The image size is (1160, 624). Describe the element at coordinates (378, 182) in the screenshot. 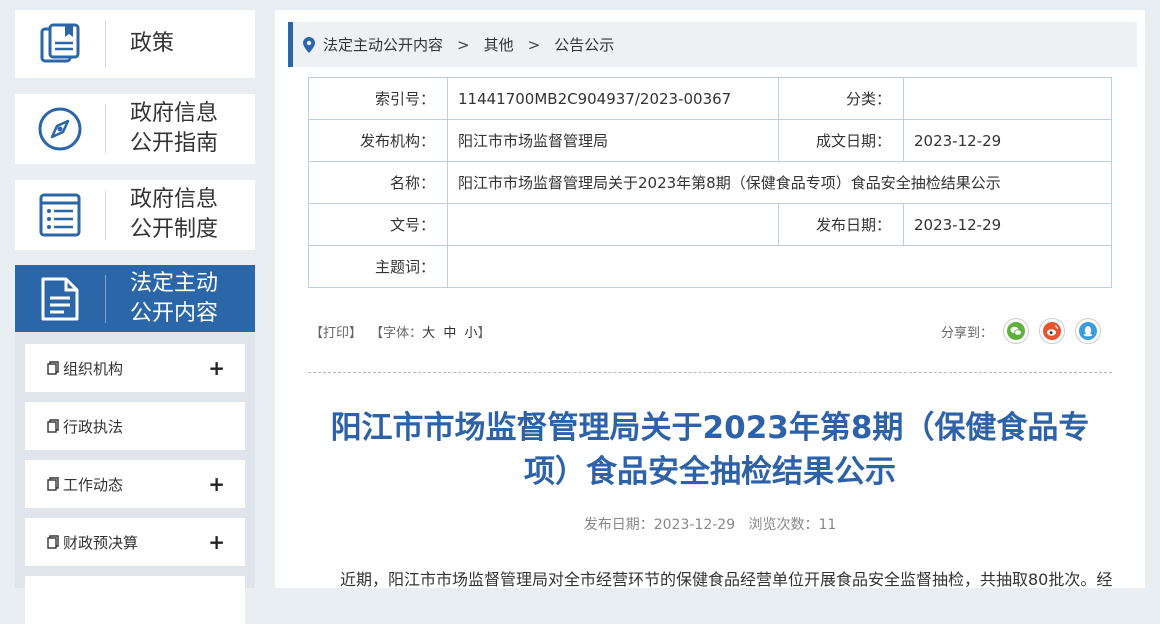

I see `name-label: 名称：` at that location.